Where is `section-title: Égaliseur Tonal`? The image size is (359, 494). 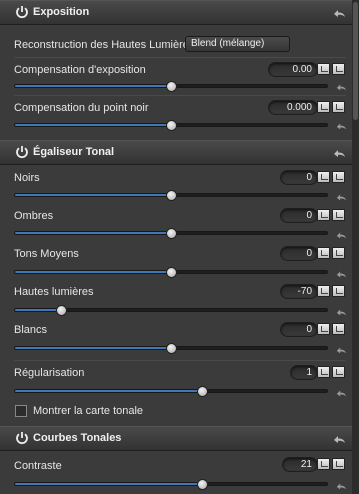
section-title: Égaliseur Tonal is located at coordinates (74, 152).